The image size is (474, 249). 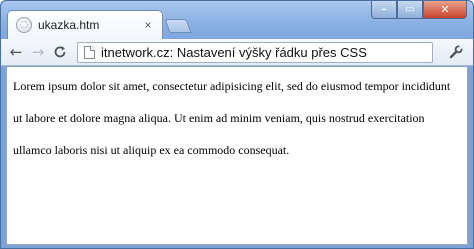 I want to click on page-icon, so click(x=89, y=52).